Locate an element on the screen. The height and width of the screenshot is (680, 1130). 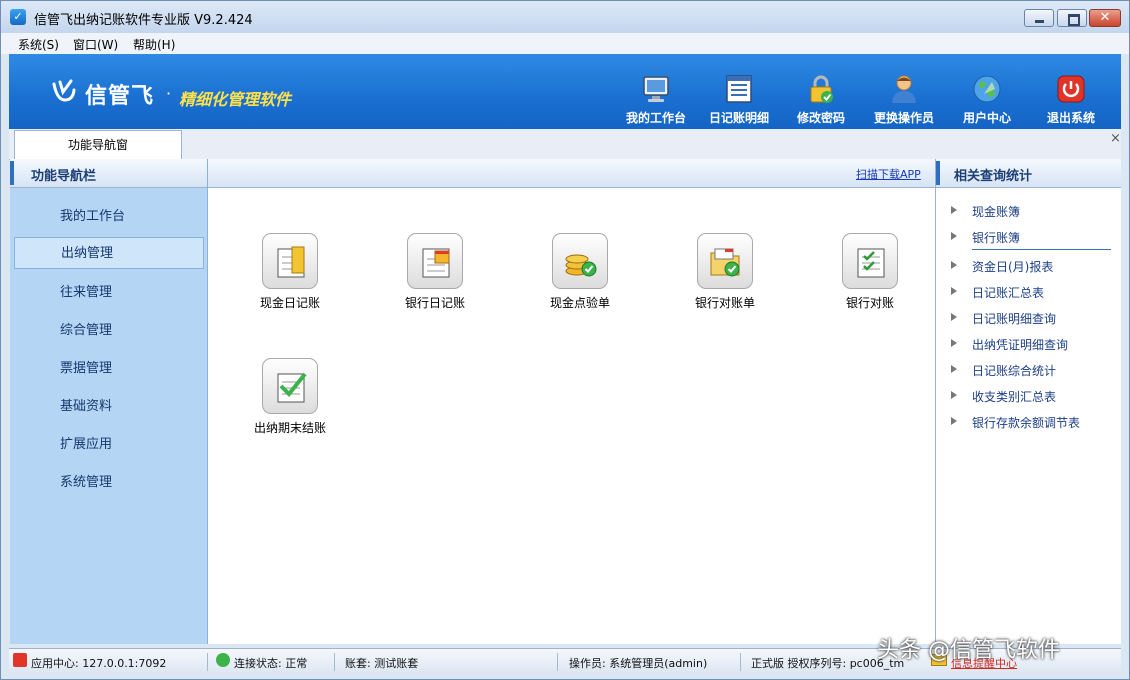
sidebar-item-basic-data: 基础资料 is located at coordinates (109, 407).